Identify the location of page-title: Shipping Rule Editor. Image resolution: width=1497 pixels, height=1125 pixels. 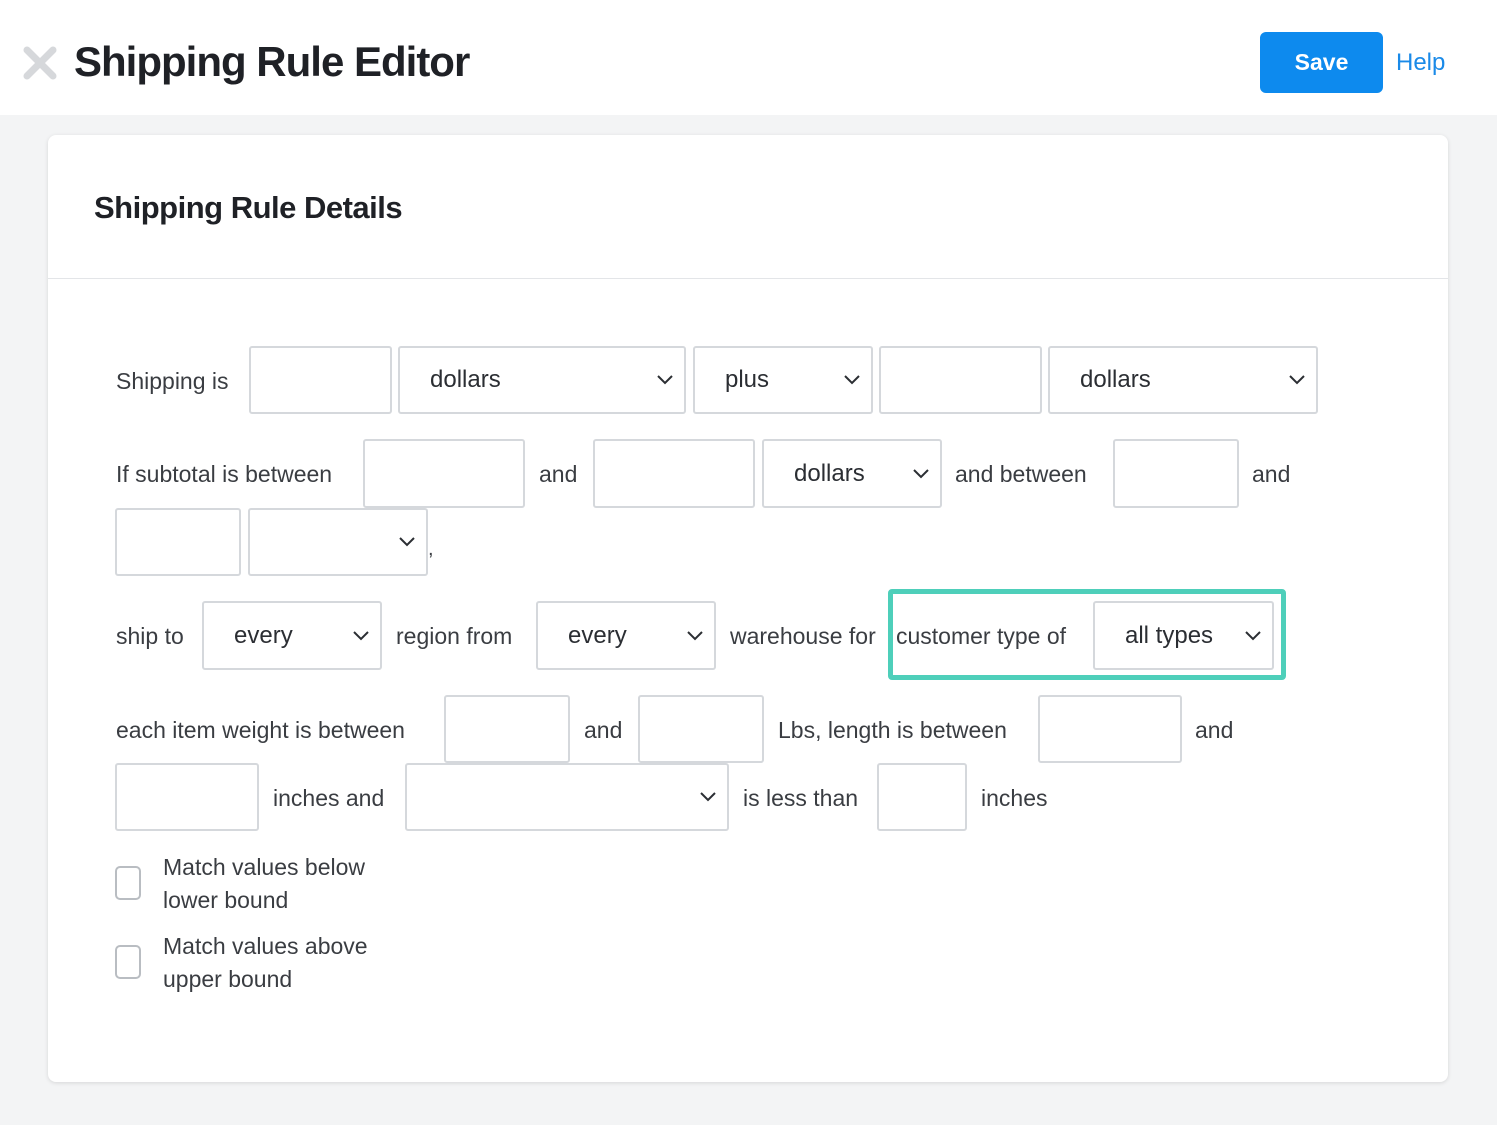
(272, 61).